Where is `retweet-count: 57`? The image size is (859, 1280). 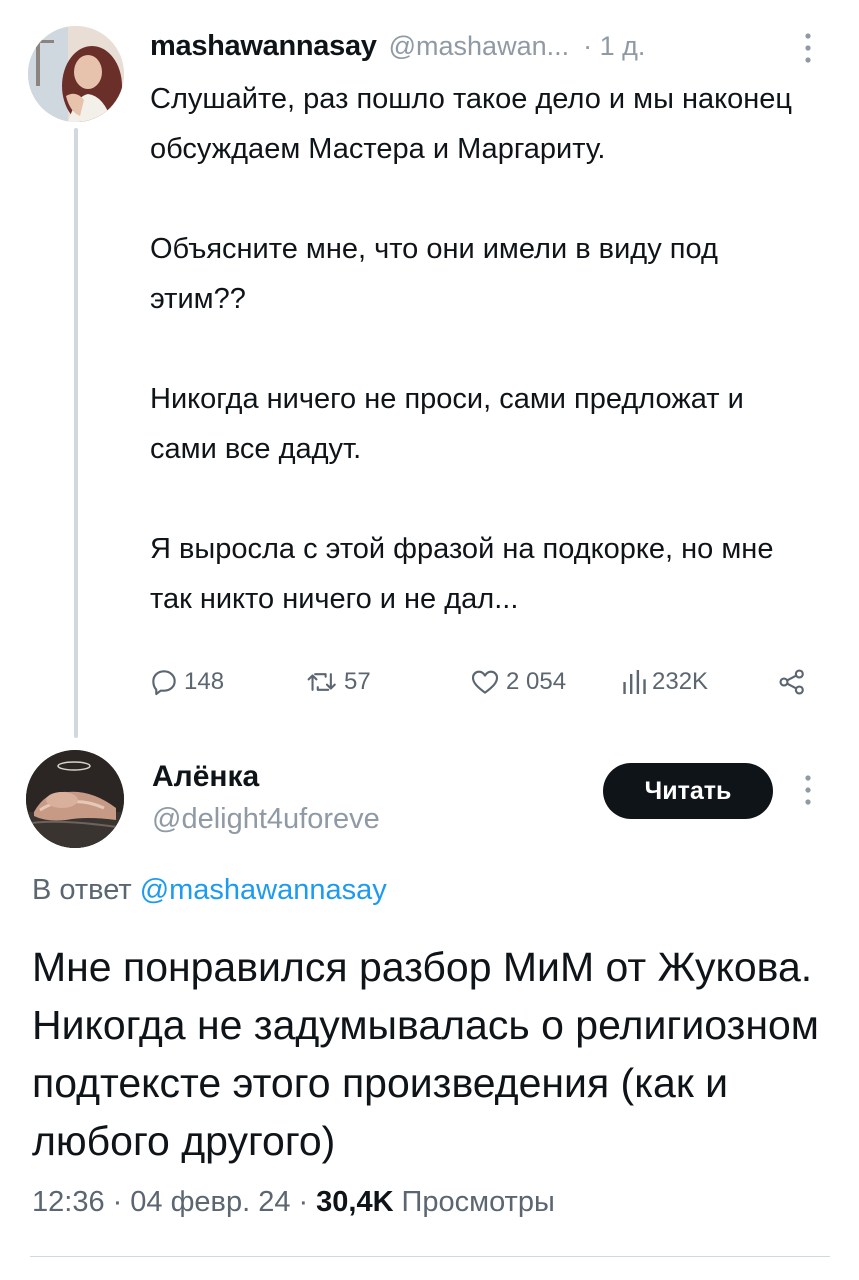 retweet-count: 57 is located at coordinates (357, 681).